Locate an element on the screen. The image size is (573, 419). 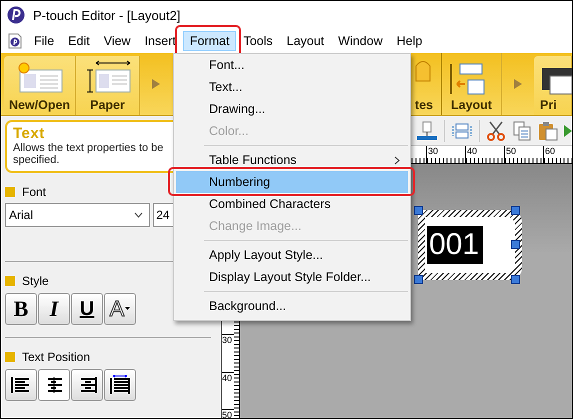
menu-item: View is located at coordinates (117, 41).